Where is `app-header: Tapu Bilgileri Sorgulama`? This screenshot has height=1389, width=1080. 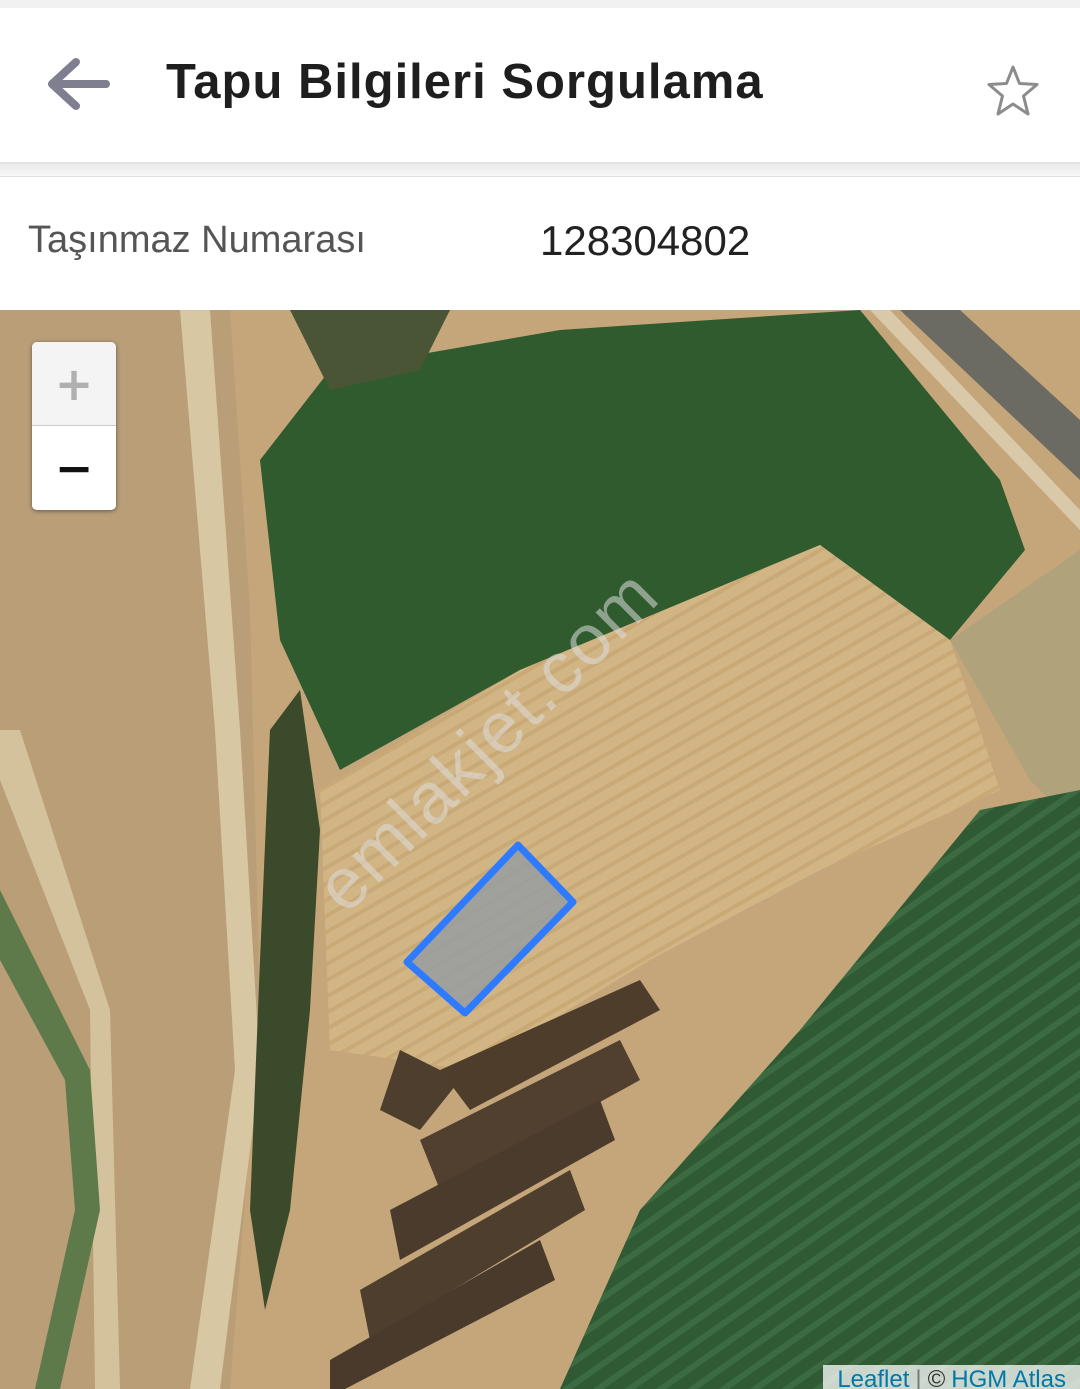
app-header: Tapu Bilgileri Sorgulama is located at coordinates (540, 86).